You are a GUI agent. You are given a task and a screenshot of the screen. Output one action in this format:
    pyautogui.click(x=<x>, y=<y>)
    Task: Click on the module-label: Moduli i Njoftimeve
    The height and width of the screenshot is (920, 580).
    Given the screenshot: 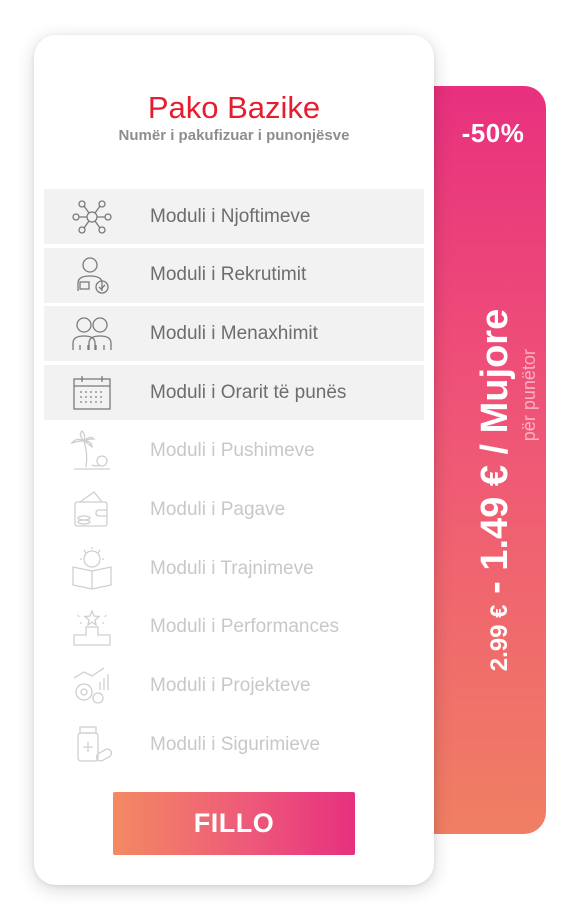 What is the action you would take?
    pyautogui.click(x=230, y=216)
    